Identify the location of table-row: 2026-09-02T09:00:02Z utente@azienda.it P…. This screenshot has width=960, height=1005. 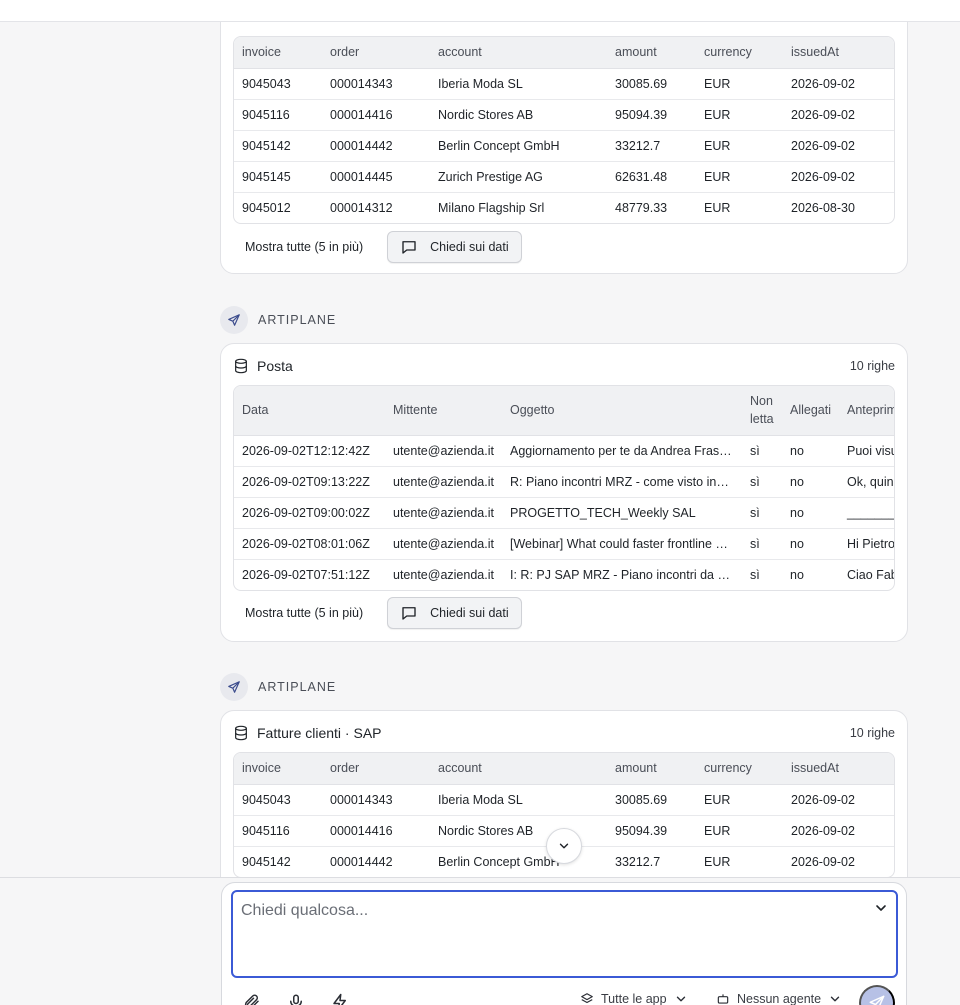
(564, 513).